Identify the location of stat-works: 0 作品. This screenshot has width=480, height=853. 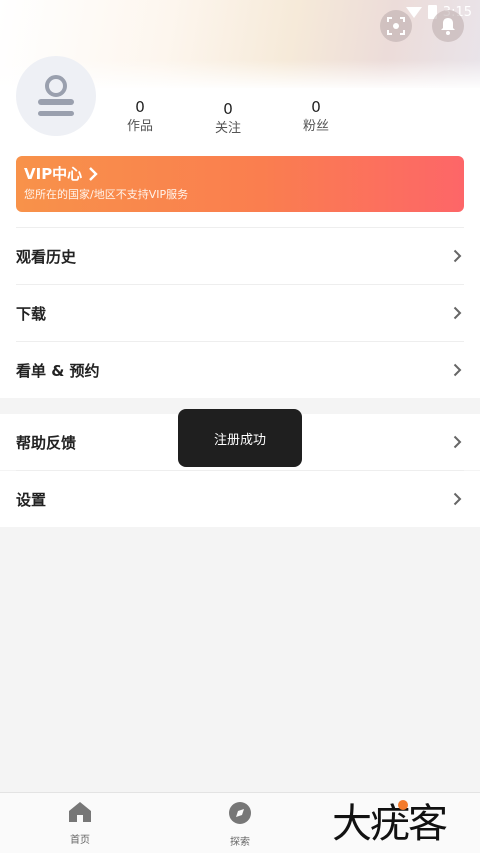
(140, 117).